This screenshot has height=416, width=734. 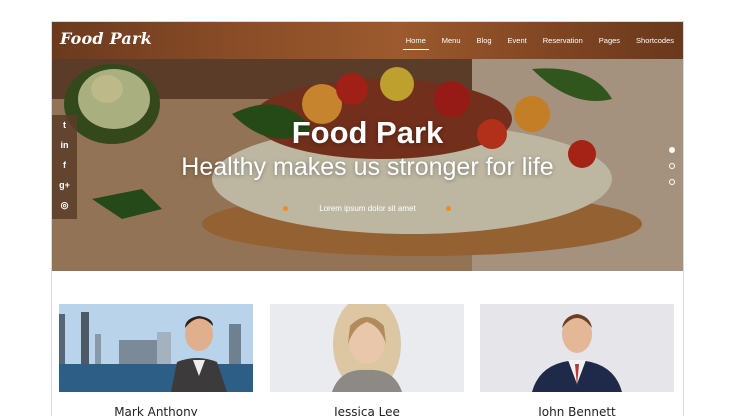 What do you see at coordinates (451, 41) in the screenshot?
I see `nav-menu: Menu` at bounding box center [451, 41].